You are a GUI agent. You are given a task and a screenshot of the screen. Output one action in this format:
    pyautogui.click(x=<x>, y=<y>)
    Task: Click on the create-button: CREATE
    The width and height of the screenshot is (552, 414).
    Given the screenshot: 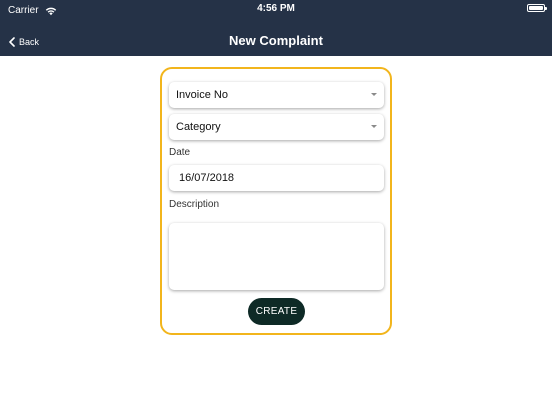 What is the action you would take?
    pyautogui.click(x=276, y=311)
    